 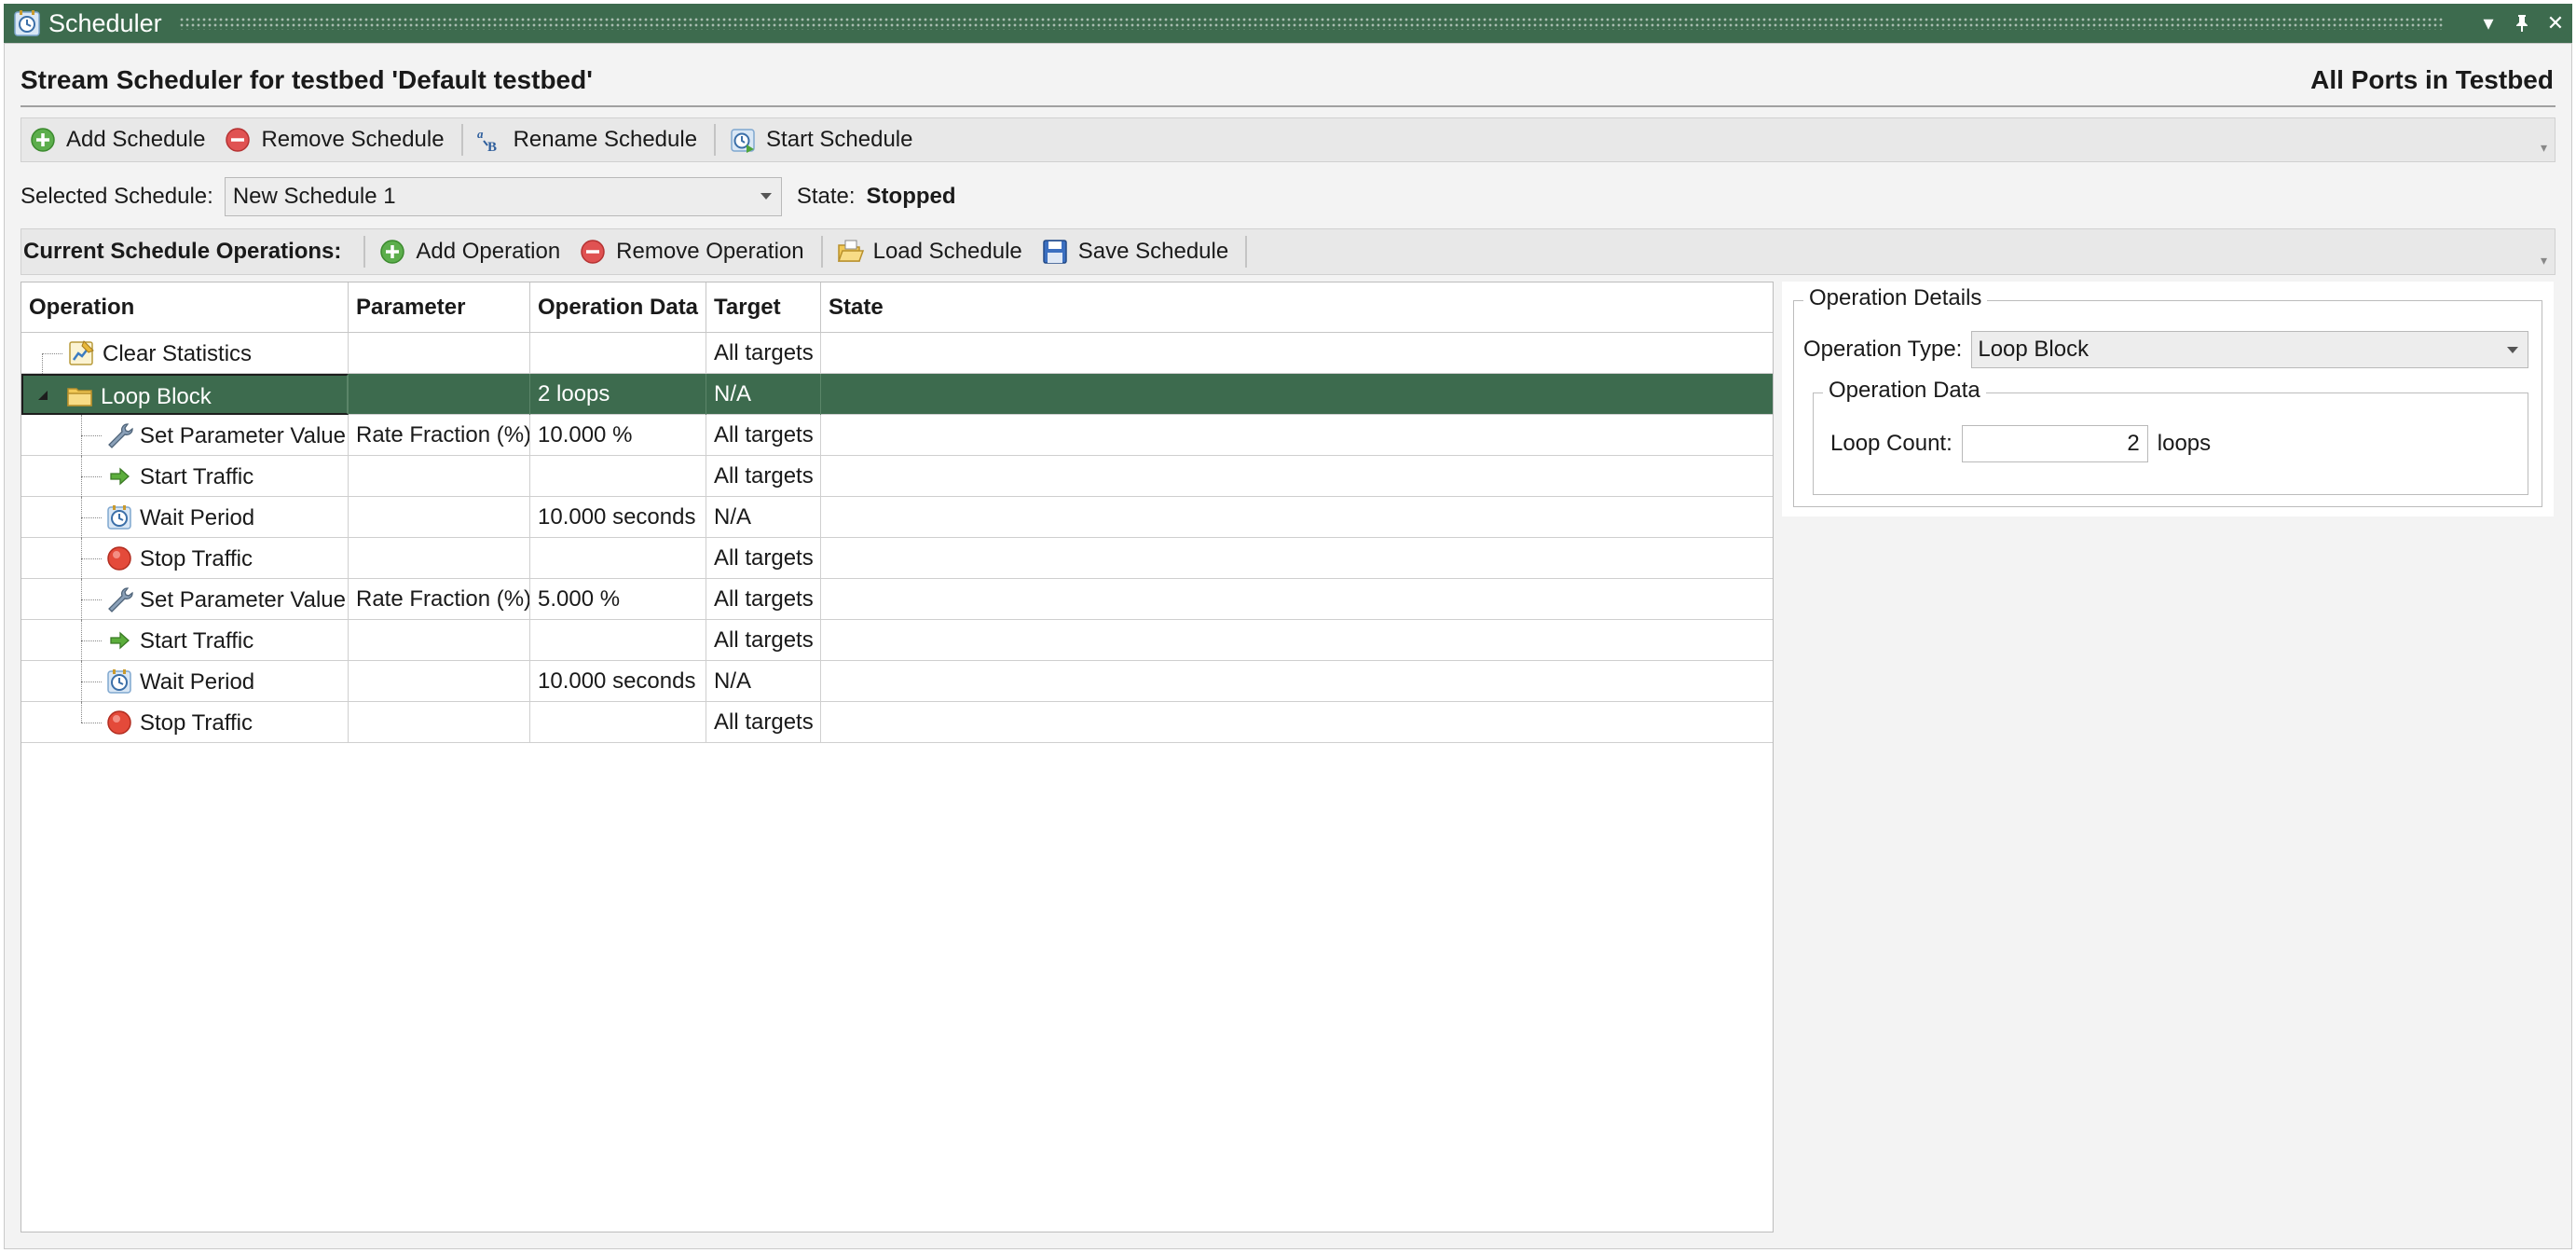 I want to click on panel-splitter, so click(x=1778, y=757).